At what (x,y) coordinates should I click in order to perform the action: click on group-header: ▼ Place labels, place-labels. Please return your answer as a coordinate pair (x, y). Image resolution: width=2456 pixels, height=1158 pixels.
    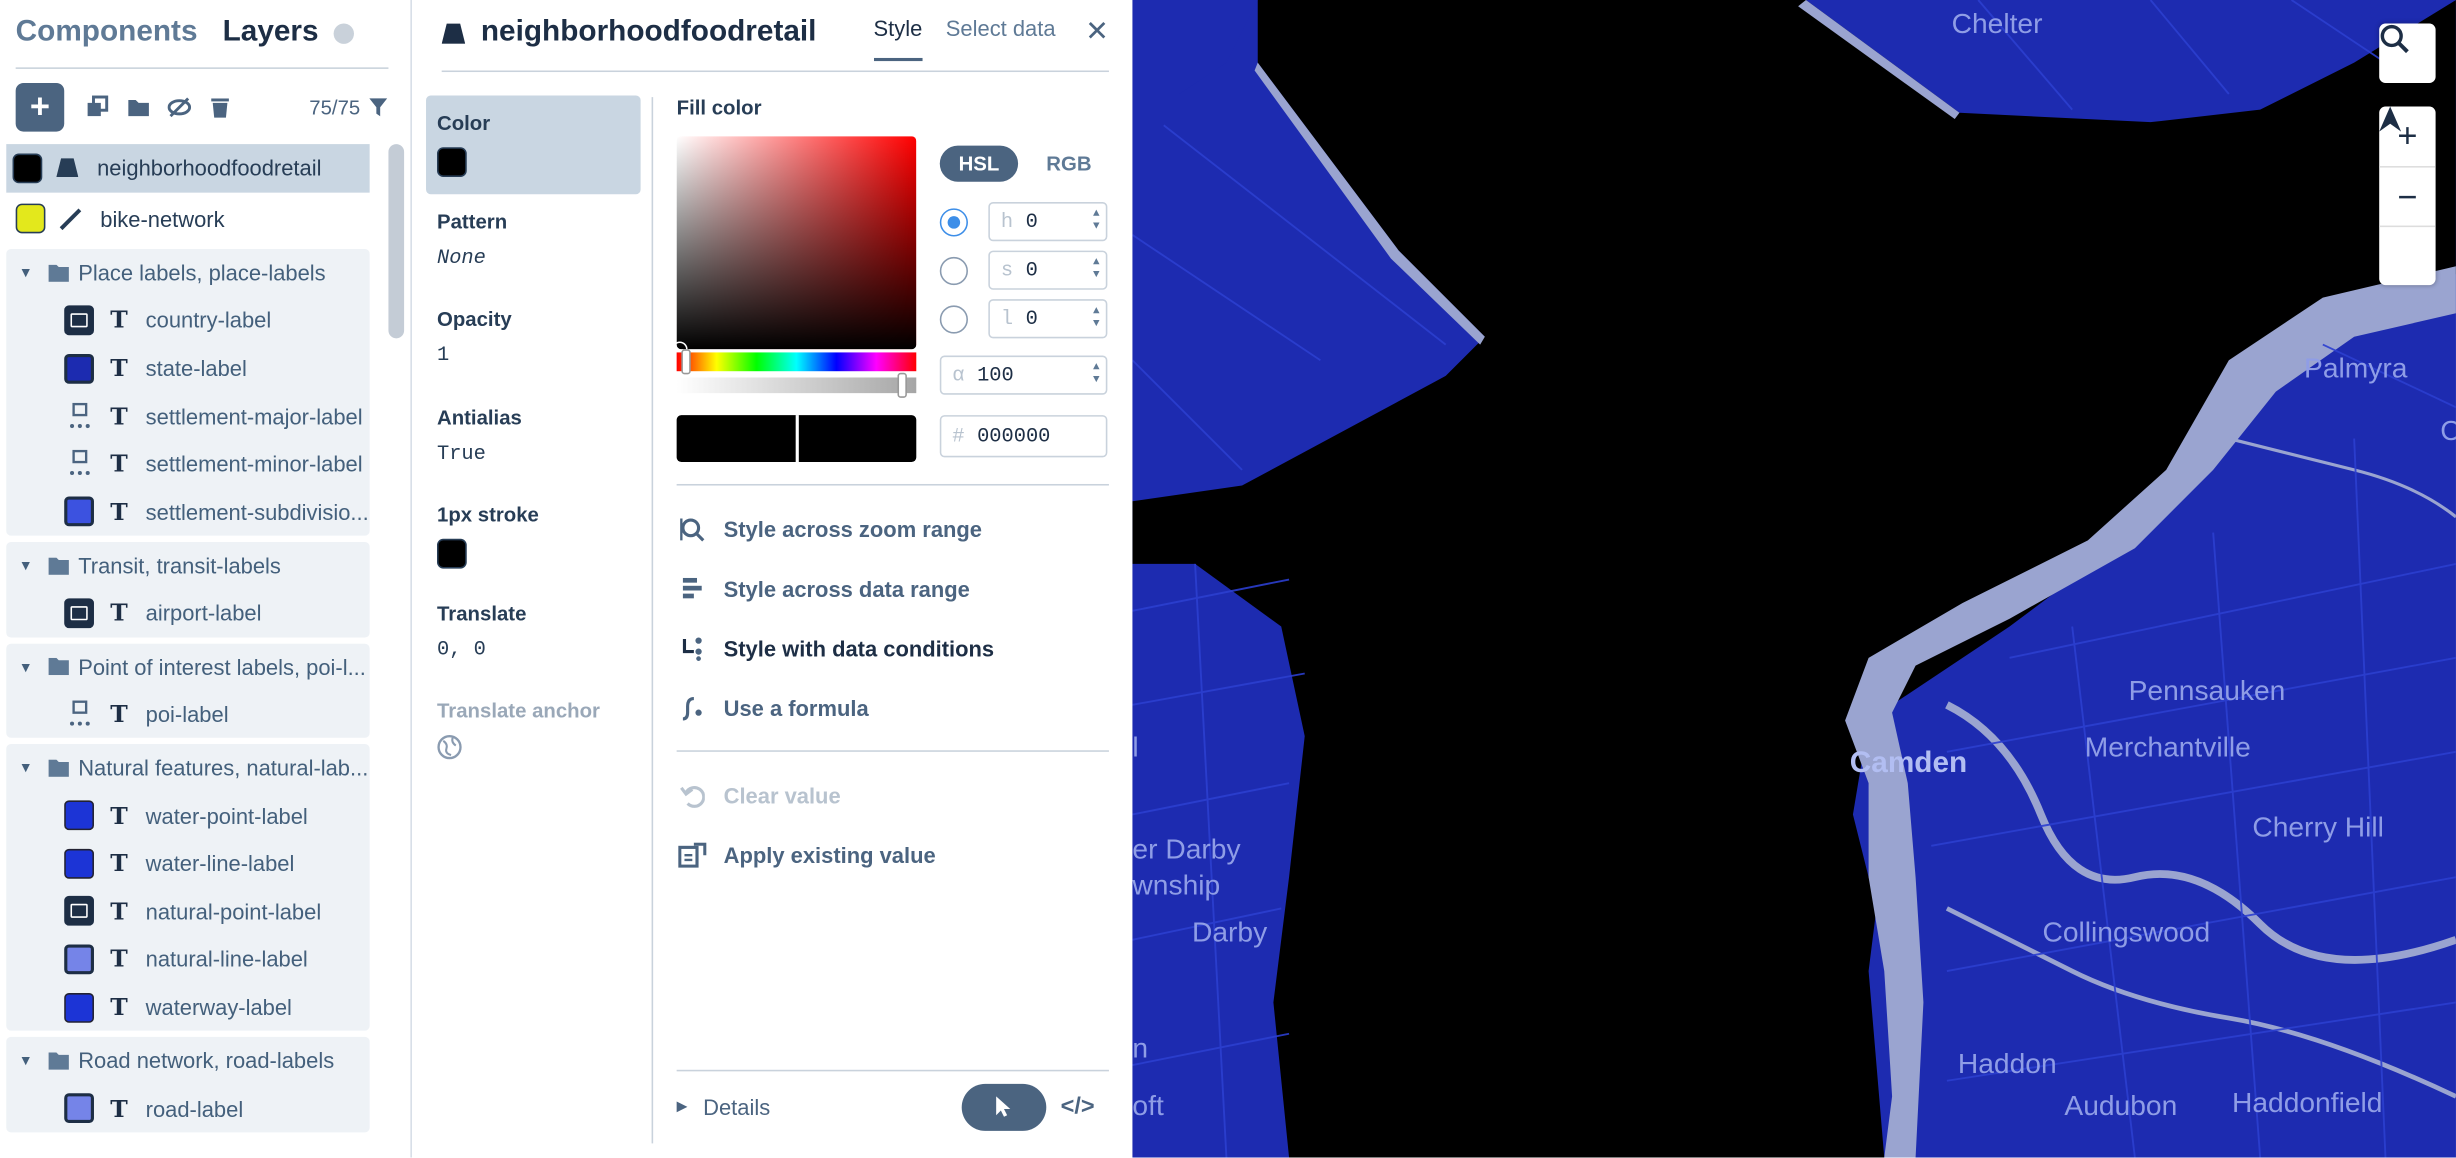
    Looking at the image, I should click on (187, 272).